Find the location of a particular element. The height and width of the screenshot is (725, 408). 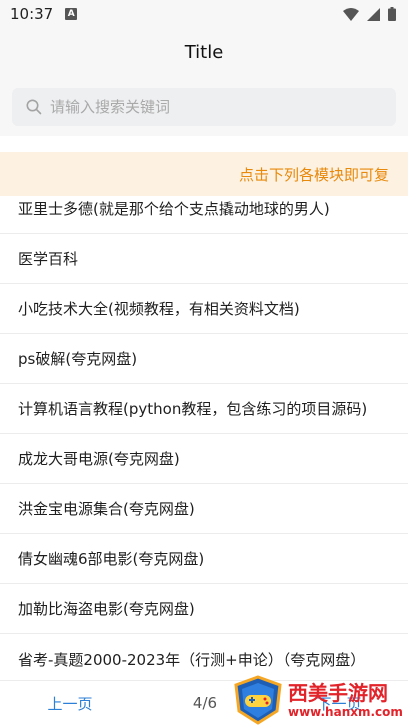

gamepad-shield-logo-icon is located at coordinates (258, 699).